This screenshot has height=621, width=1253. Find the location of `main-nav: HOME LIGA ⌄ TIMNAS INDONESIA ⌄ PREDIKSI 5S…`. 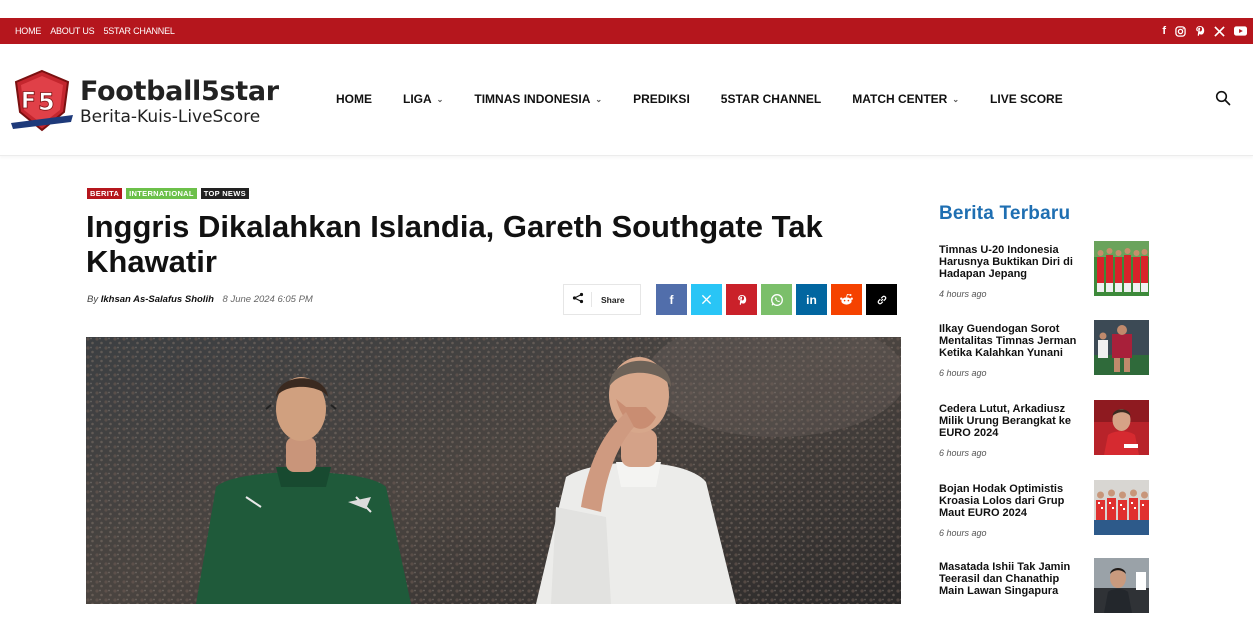

main-nav: HOME LIGA ⌄ TIMNAS INDONESIA ⌄ PREDIKSI 5S… is located at coordinates (715, 99).